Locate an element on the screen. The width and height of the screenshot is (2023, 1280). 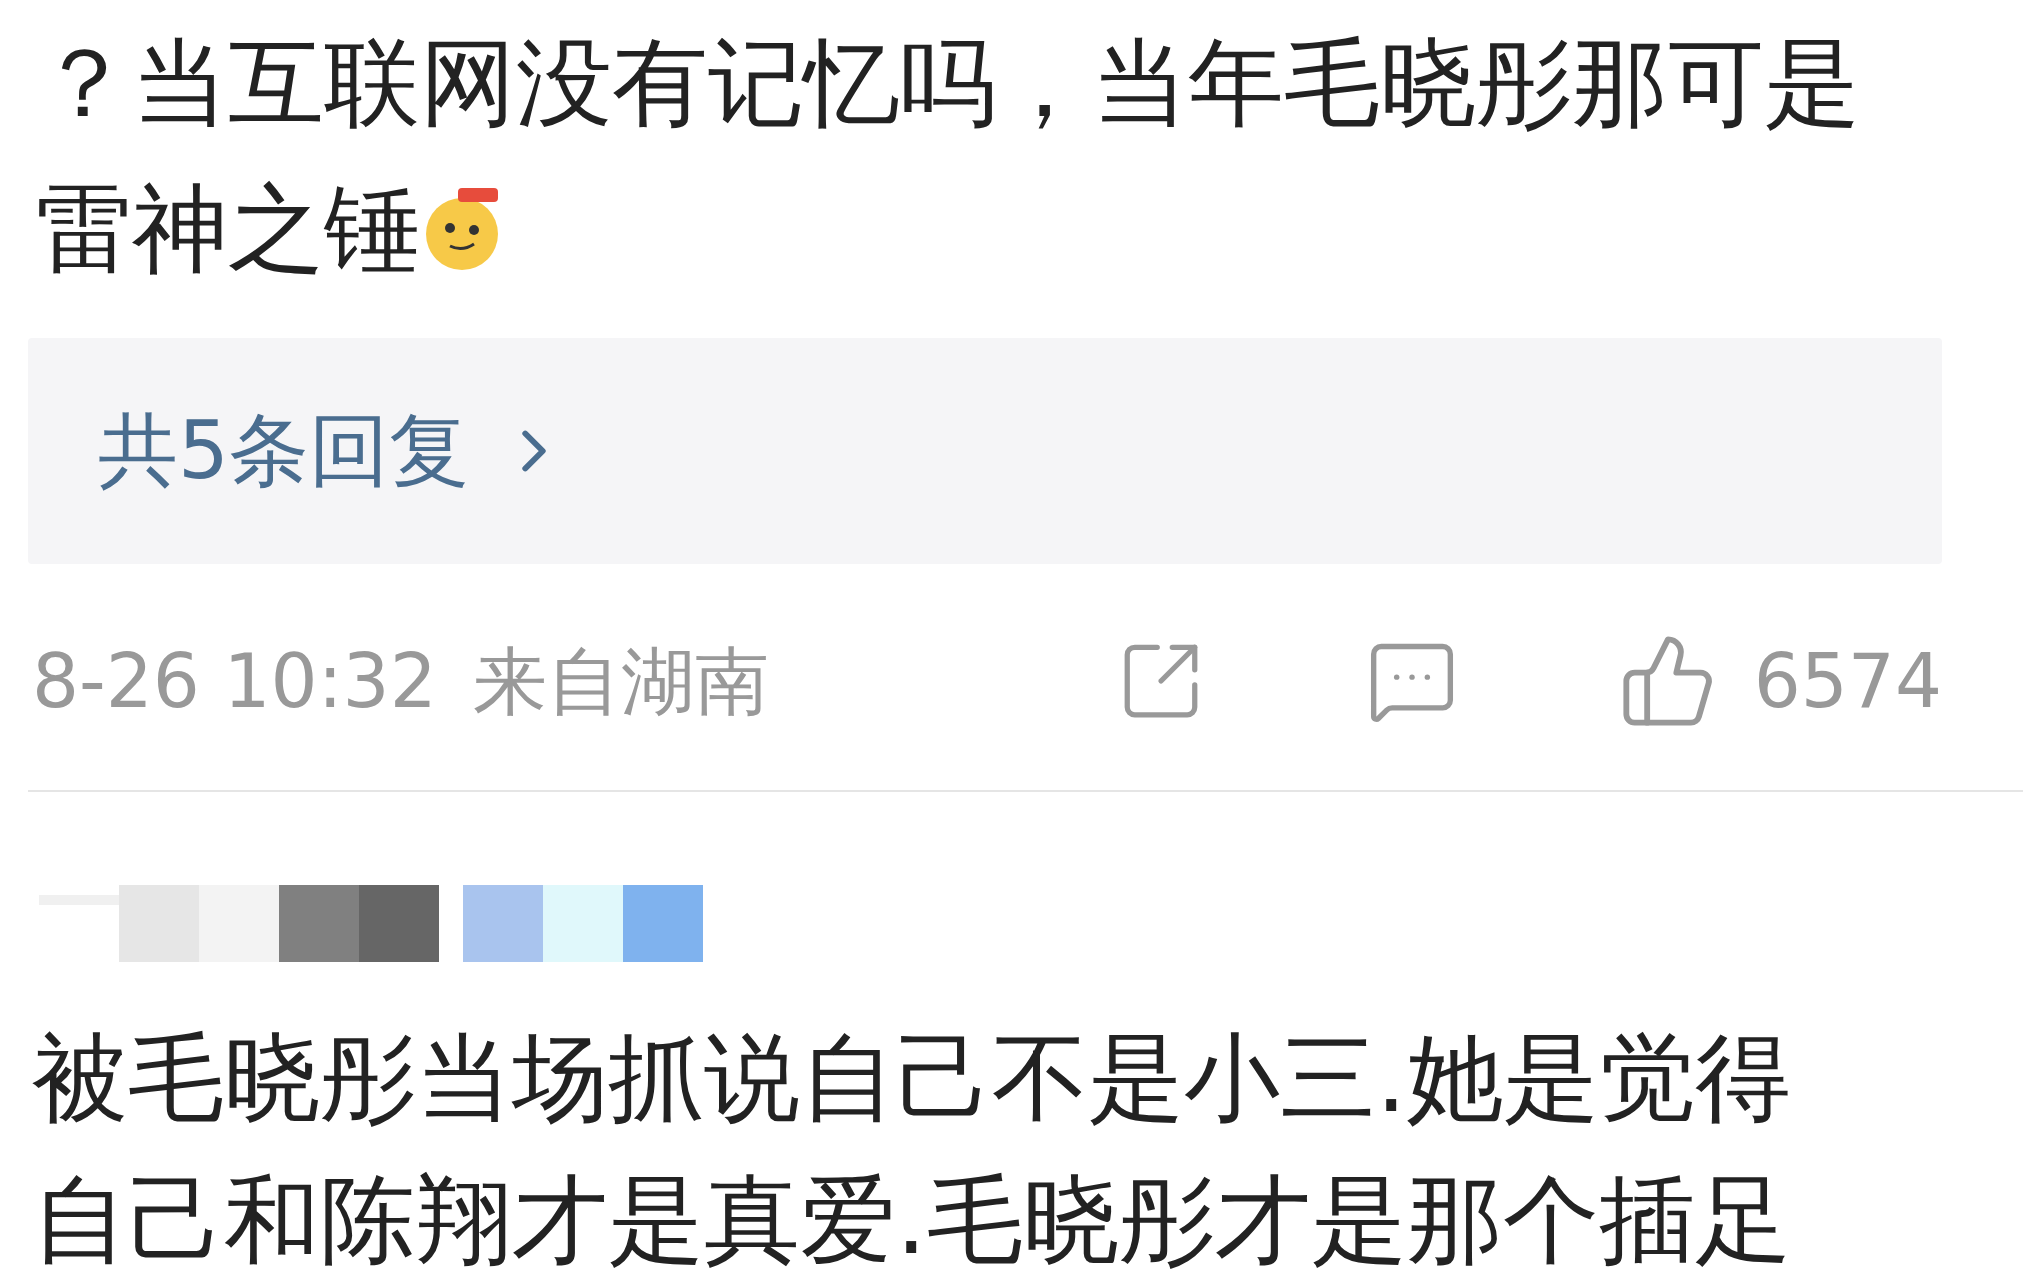
comment-text-line: ？当互联网没有记忆吗，当年毛晓彤那可是 is located at coordinates (948, 83).